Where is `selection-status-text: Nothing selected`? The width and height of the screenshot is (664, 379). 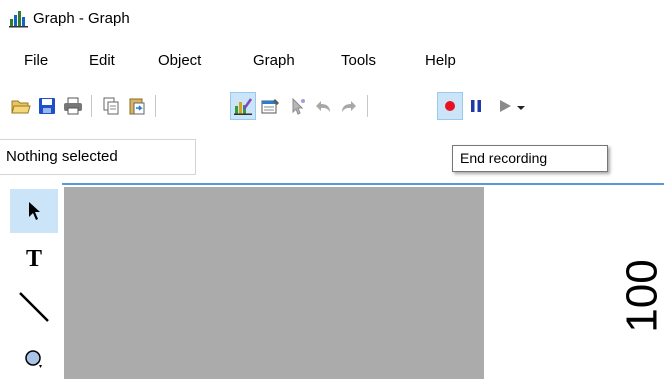 selection-status-text: Nothing selected is located at coordinates (62, 156).